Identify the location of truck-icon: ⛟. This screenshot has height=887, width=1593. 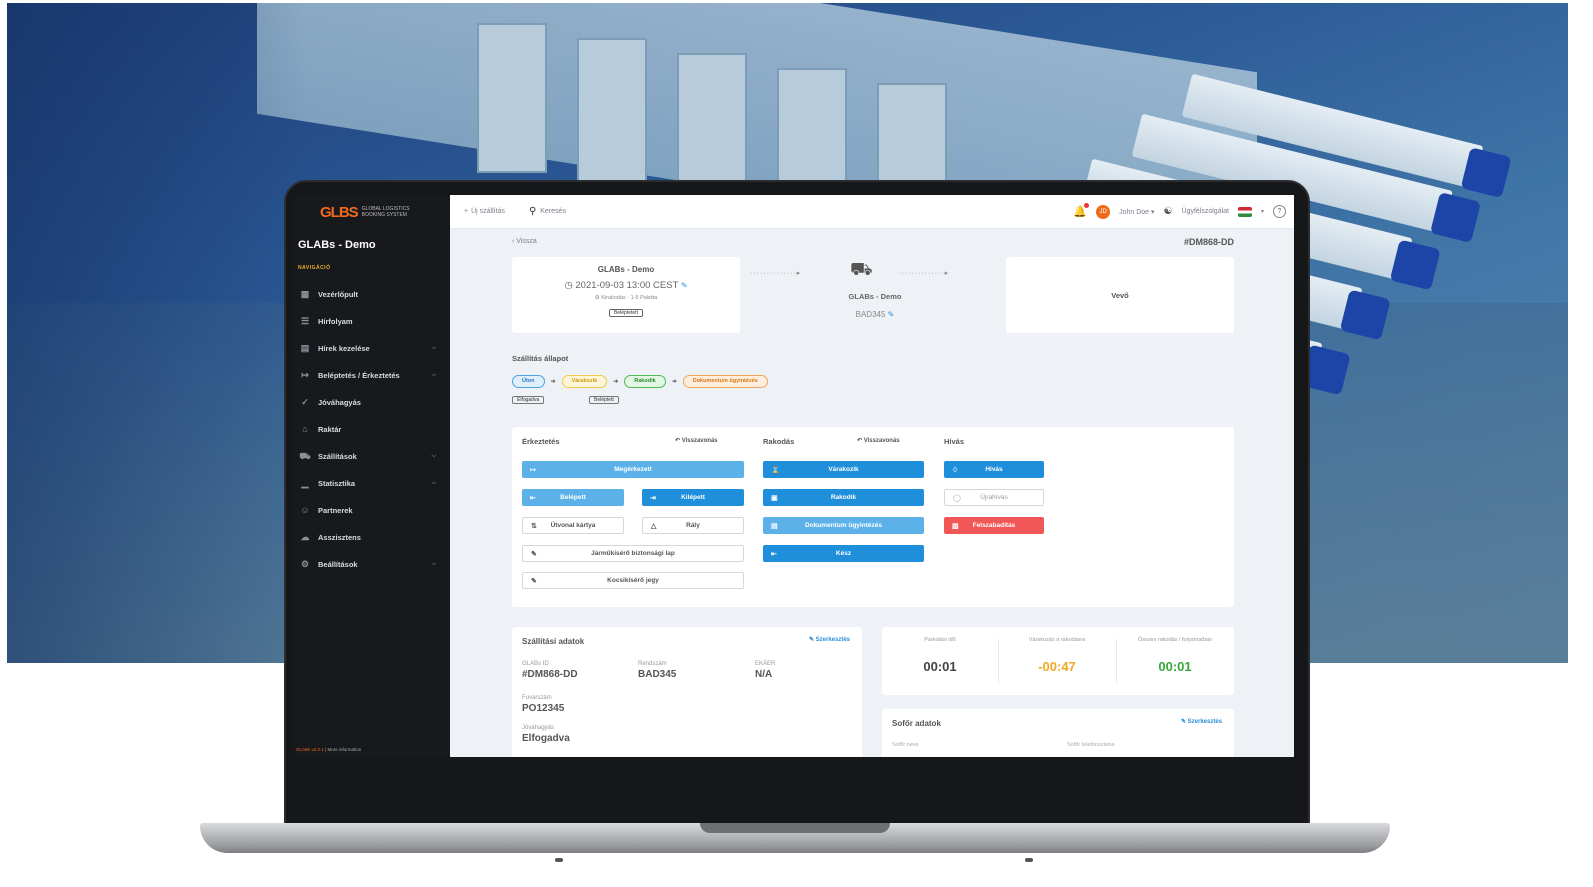
(861, 269).